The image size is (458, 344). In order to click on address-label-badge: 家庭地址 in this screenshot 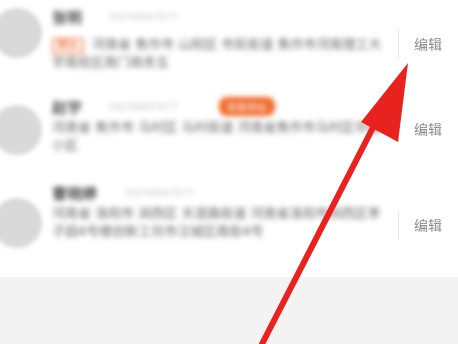, I will do `click(247, 106)`.